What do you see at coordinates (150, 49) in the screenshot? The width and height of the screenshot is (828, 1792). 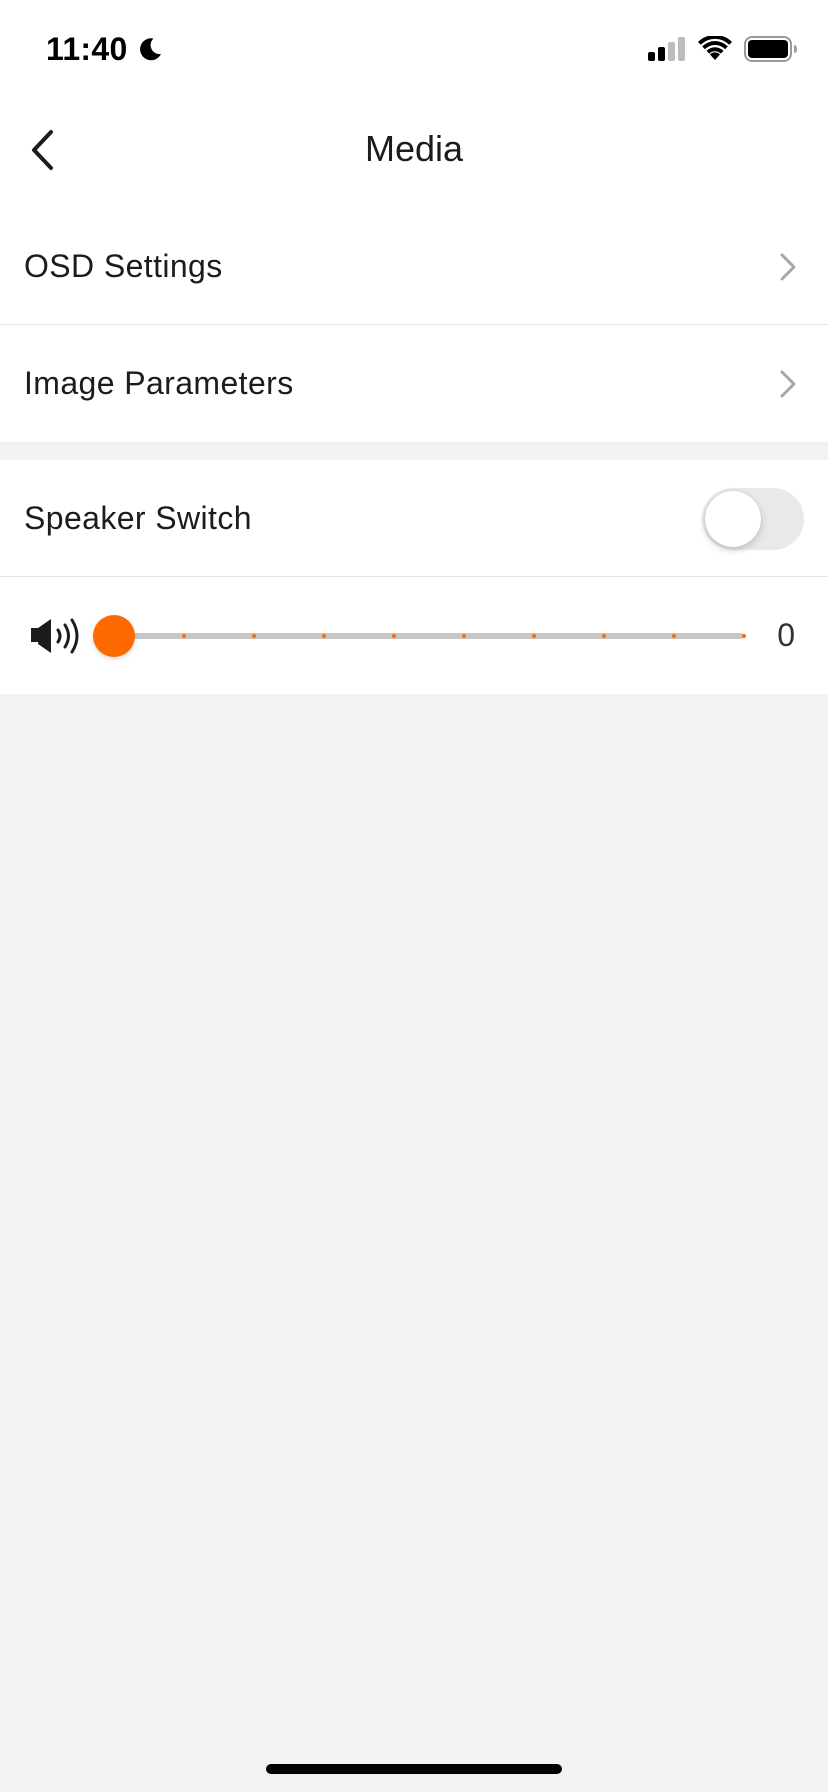 I see `moon-icon` at bounding box center [150, 49].